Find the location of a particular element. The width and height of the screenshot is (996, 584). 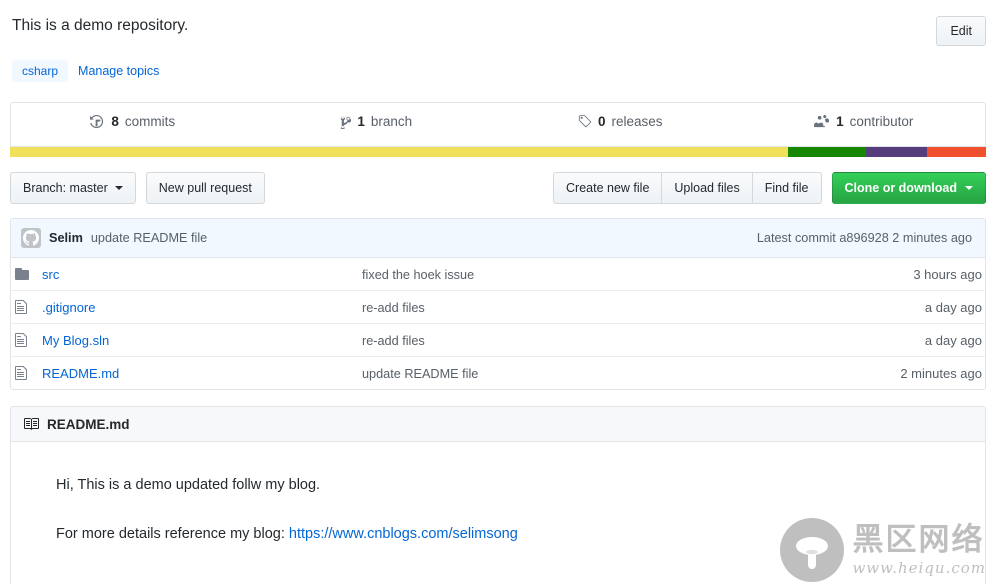

blog-link: https://www.cnblogs.com/selimsong is located at coordinates (403, 534).